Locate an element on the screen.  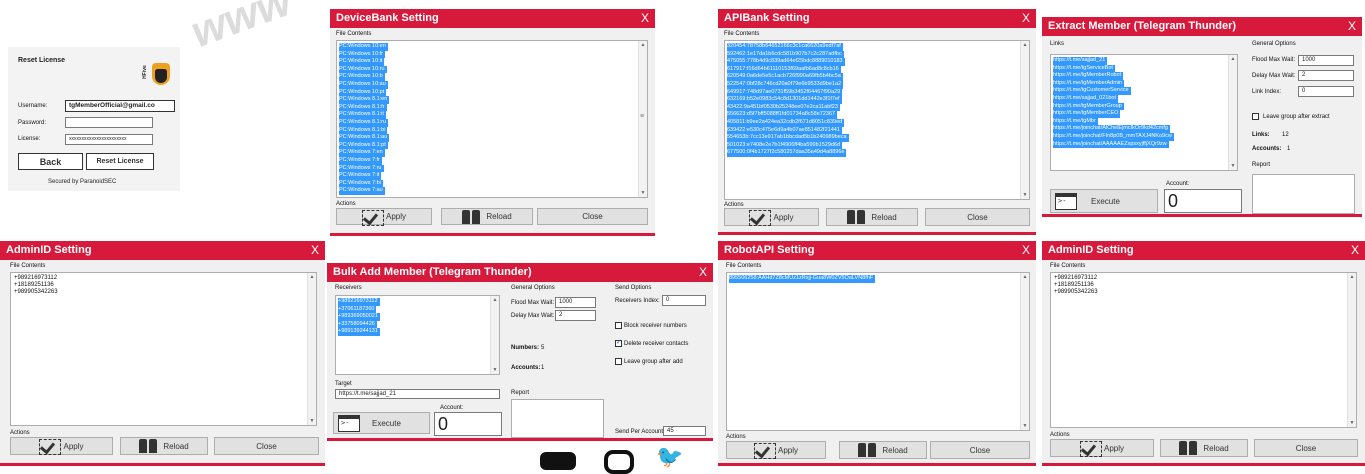
execute-label: Execute is located at coordinates (386, 423).